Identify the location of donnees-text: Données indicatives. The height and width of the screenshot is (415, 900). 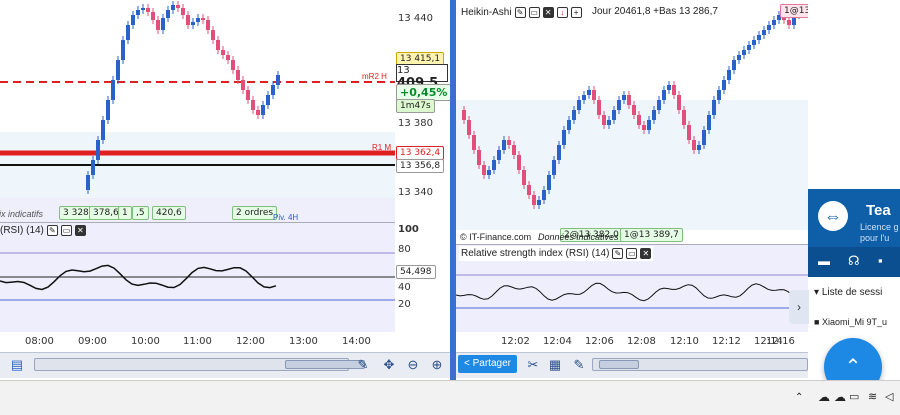
(578, 237).